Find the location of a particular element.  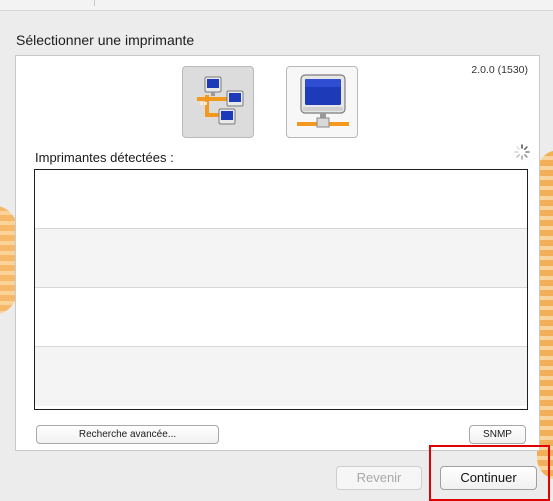

network-tree-icon is located at coordinates (220, 100).